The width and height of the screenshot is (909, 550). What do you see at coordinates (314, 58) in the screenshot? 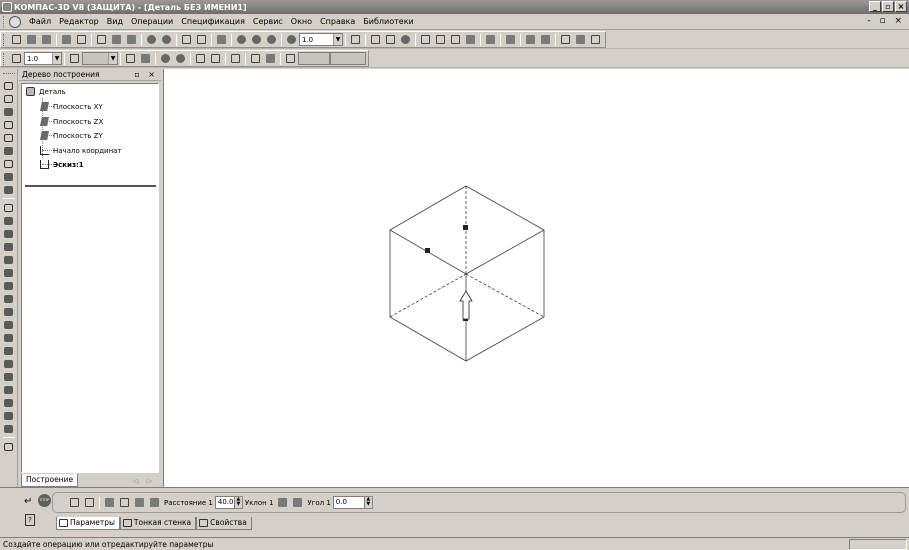
I see `coord-x-field` at bounding box center [314, 58].